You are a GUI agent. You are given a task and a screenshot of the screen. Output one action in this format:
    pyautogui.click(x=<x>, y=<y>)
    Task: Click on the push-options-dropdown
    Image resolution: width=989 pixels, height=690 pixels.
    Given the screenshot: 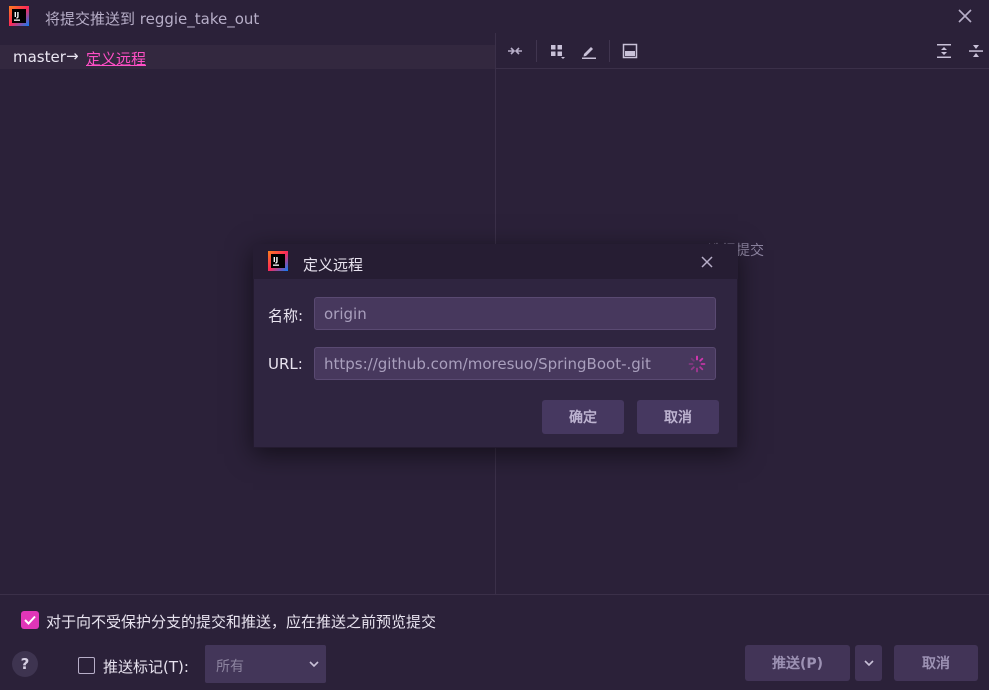 What is the action you would take?
    pyautogui.click(x=868, y=663)
    